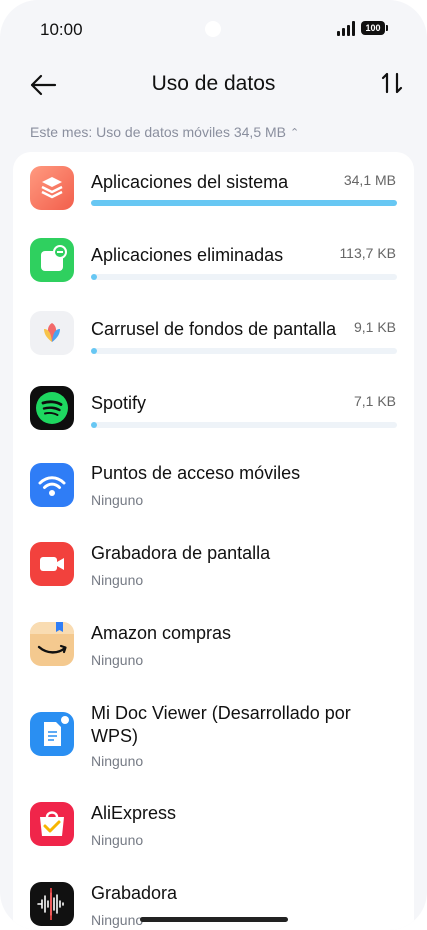 The width and height of the screenshot is (427, 930). I want to click on app-size: 7,1 KB, so click(374, 401).